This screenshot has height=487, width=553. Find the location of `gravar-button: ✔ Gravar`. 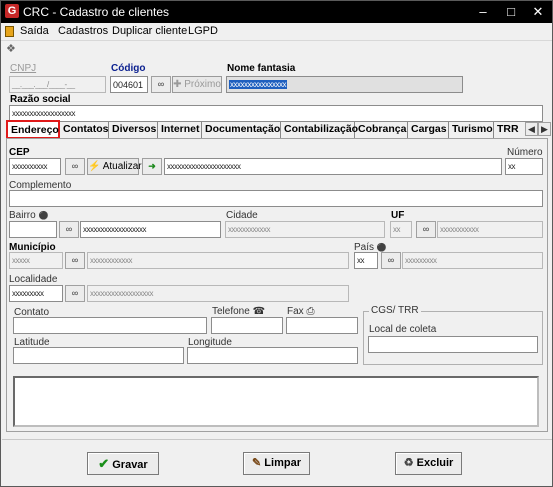

gravar-button: ✔ Gravar is located at coordinates (123, 463).